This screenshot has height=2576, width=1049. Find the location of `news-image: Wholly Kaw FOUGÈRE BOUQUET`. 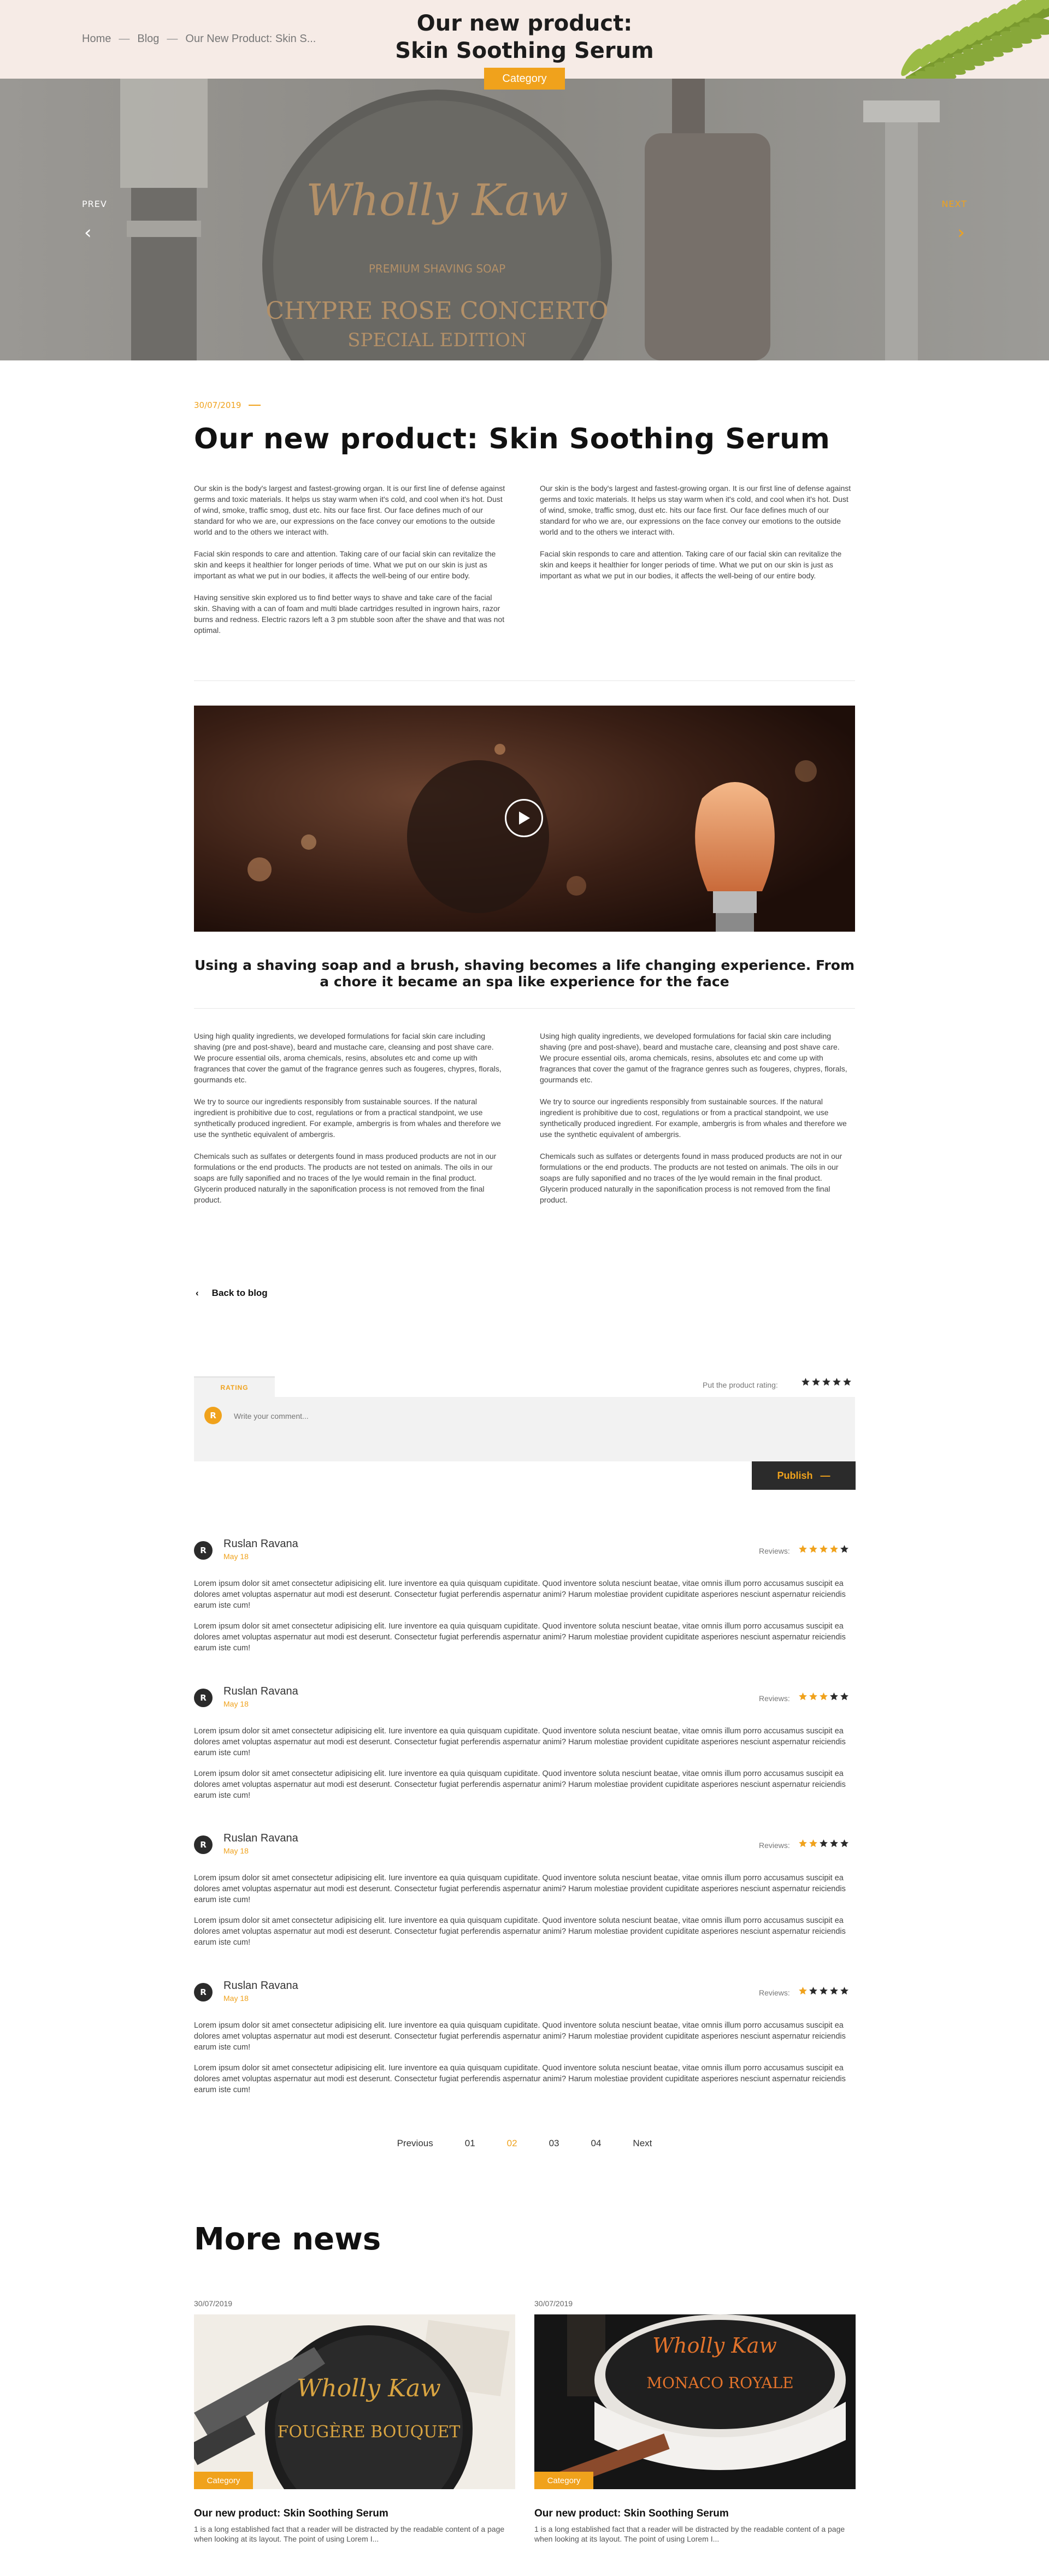

news-image: Wholly Kaw FOUGÈRE BOUQUET is located at coordinates (355, 2402).